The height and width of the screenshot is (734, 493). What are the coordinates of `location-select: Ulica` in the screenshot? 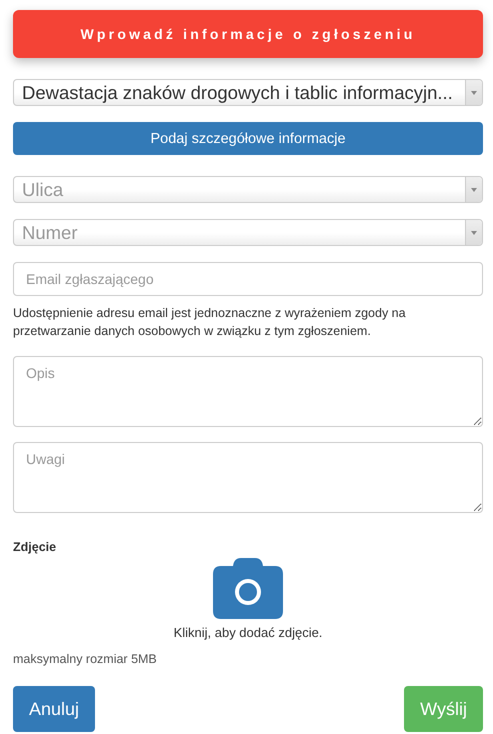 It's located at (248, 189).